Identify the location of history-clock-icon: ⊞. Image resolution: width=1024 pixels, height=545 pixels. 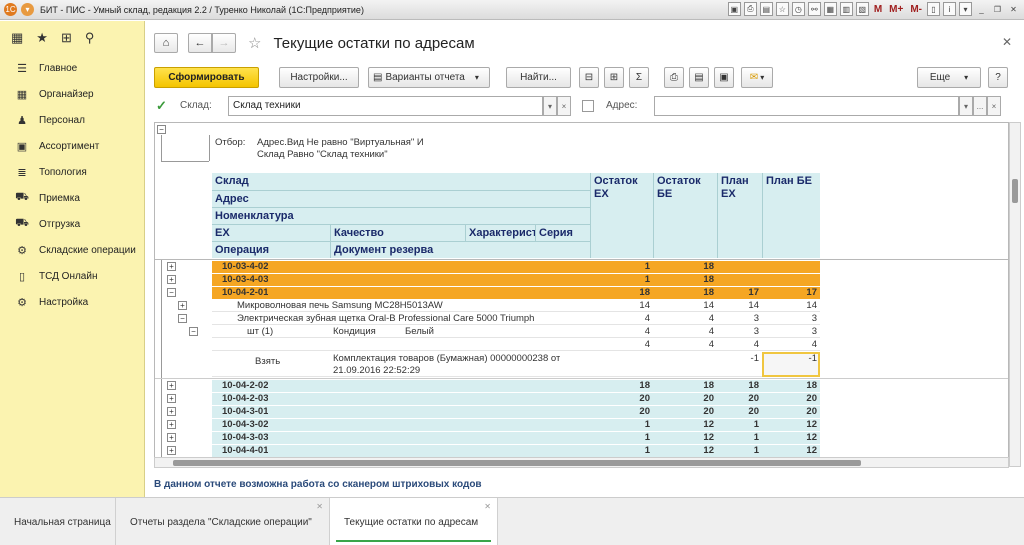
(66, 38).